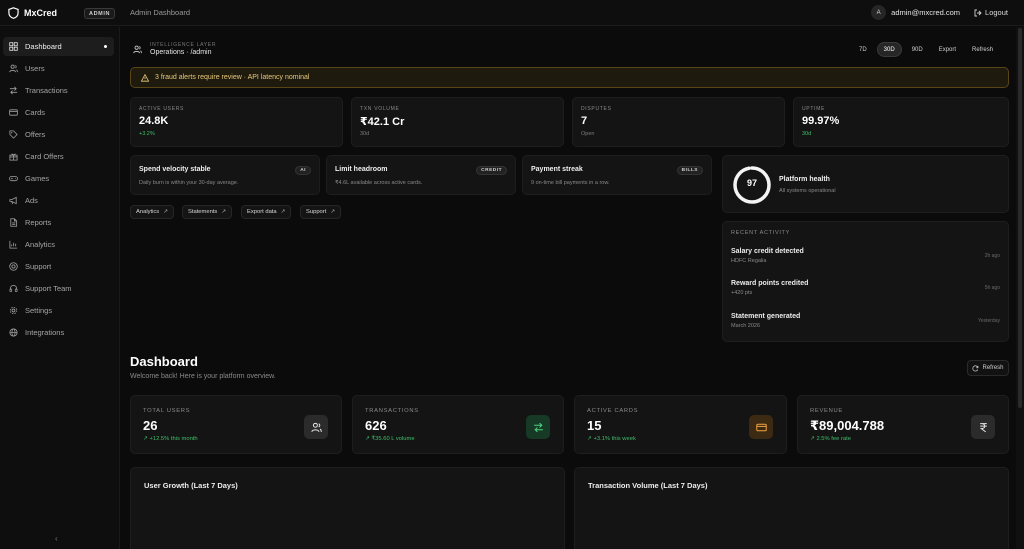  Describe the element at coordinates (154, 121) in the screenshot. I see `stat-value: 24.8K` at that location.